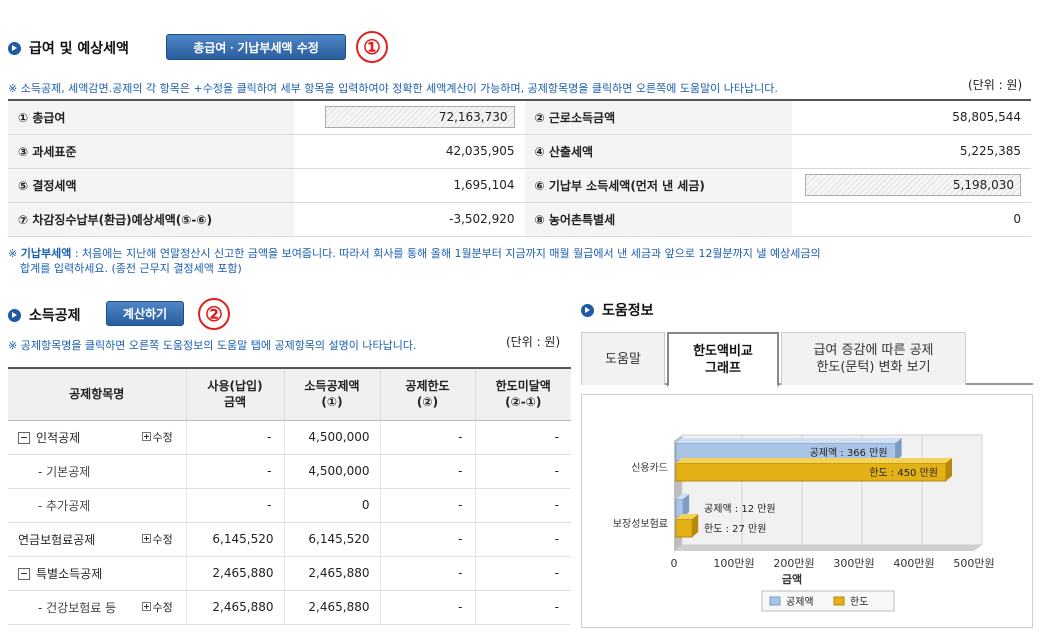 Image resolution: width=1043 pixels, height=634 pixels. I want to click on total-salary-label: ① 총급여, so click(151, 117).